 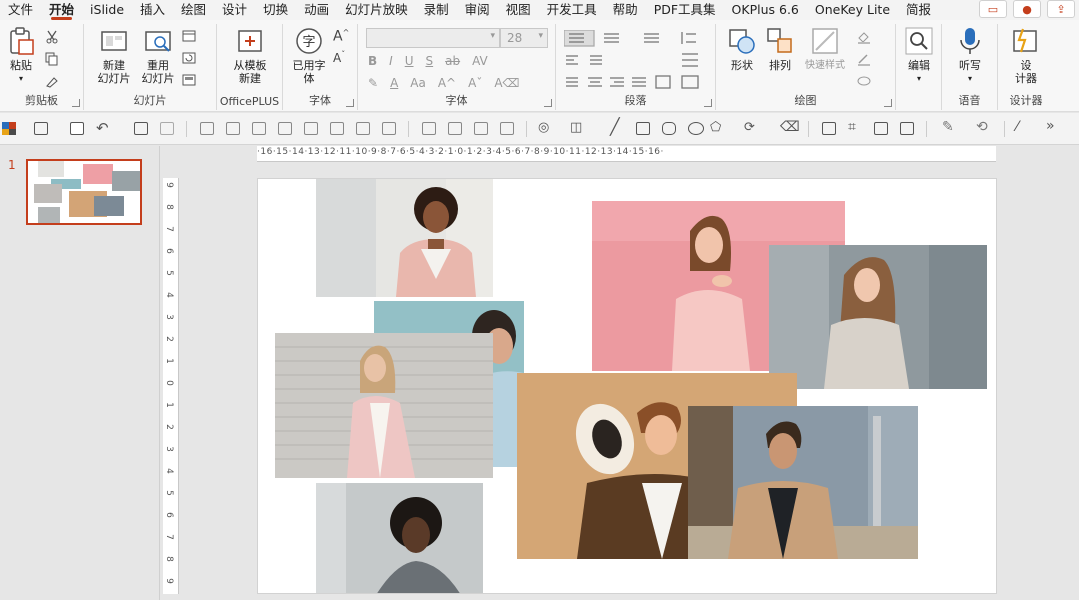 I want to click on tab-file: 文件, so click(x=20, y=10).